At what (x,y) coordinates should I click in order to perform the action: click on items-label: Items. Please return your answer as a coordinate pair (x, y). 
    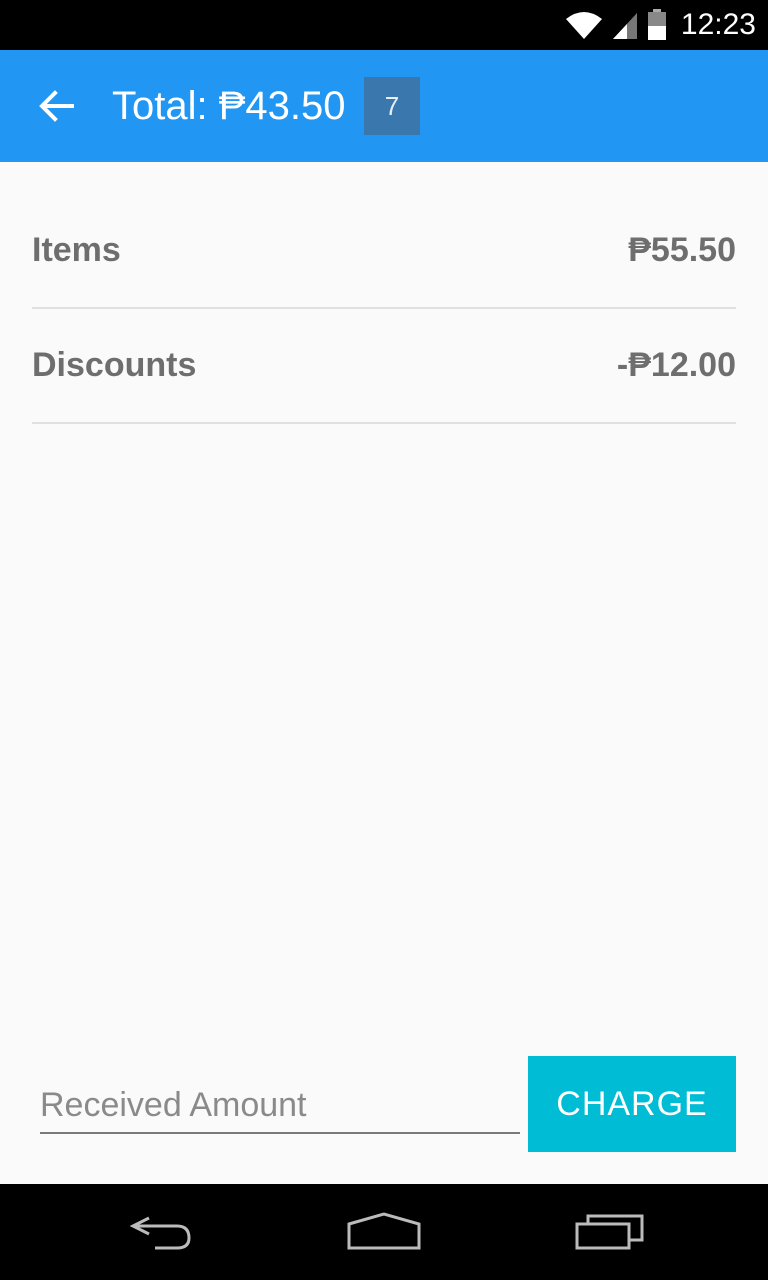
    Looking at the image, I should click on (76, 250).